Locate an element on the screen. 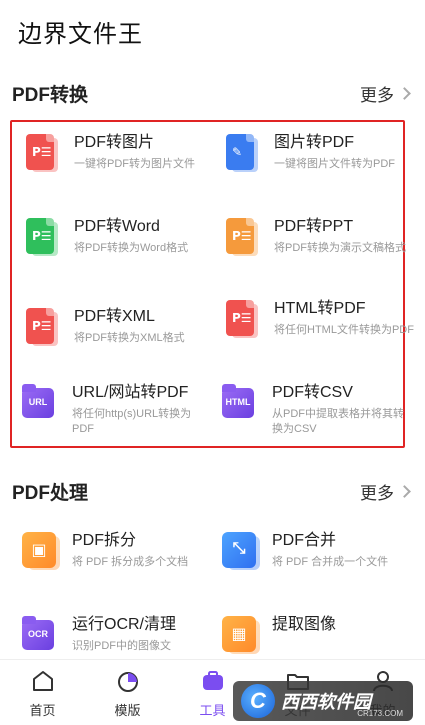 This screenshot has width=425, height=725. image-file-icon: ✎ is located at coordinates (241, 154).